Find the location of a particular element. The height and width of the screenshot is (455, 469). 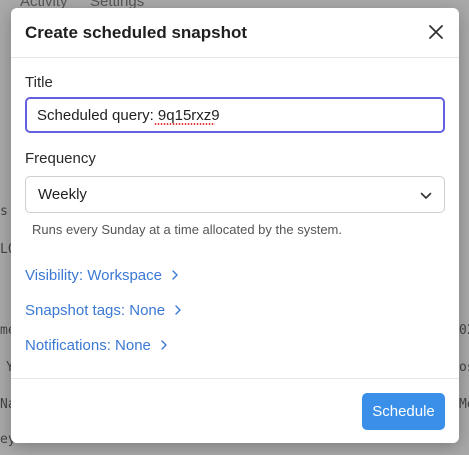

title-input is located at coordinates (235, 115).